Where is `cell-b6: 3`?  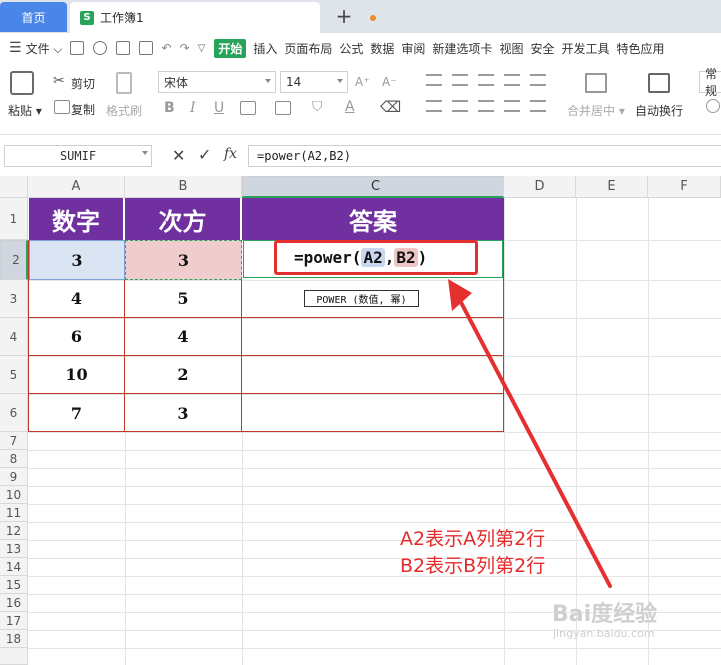
cell-b6: 3 is located at coordinates (183, 413).